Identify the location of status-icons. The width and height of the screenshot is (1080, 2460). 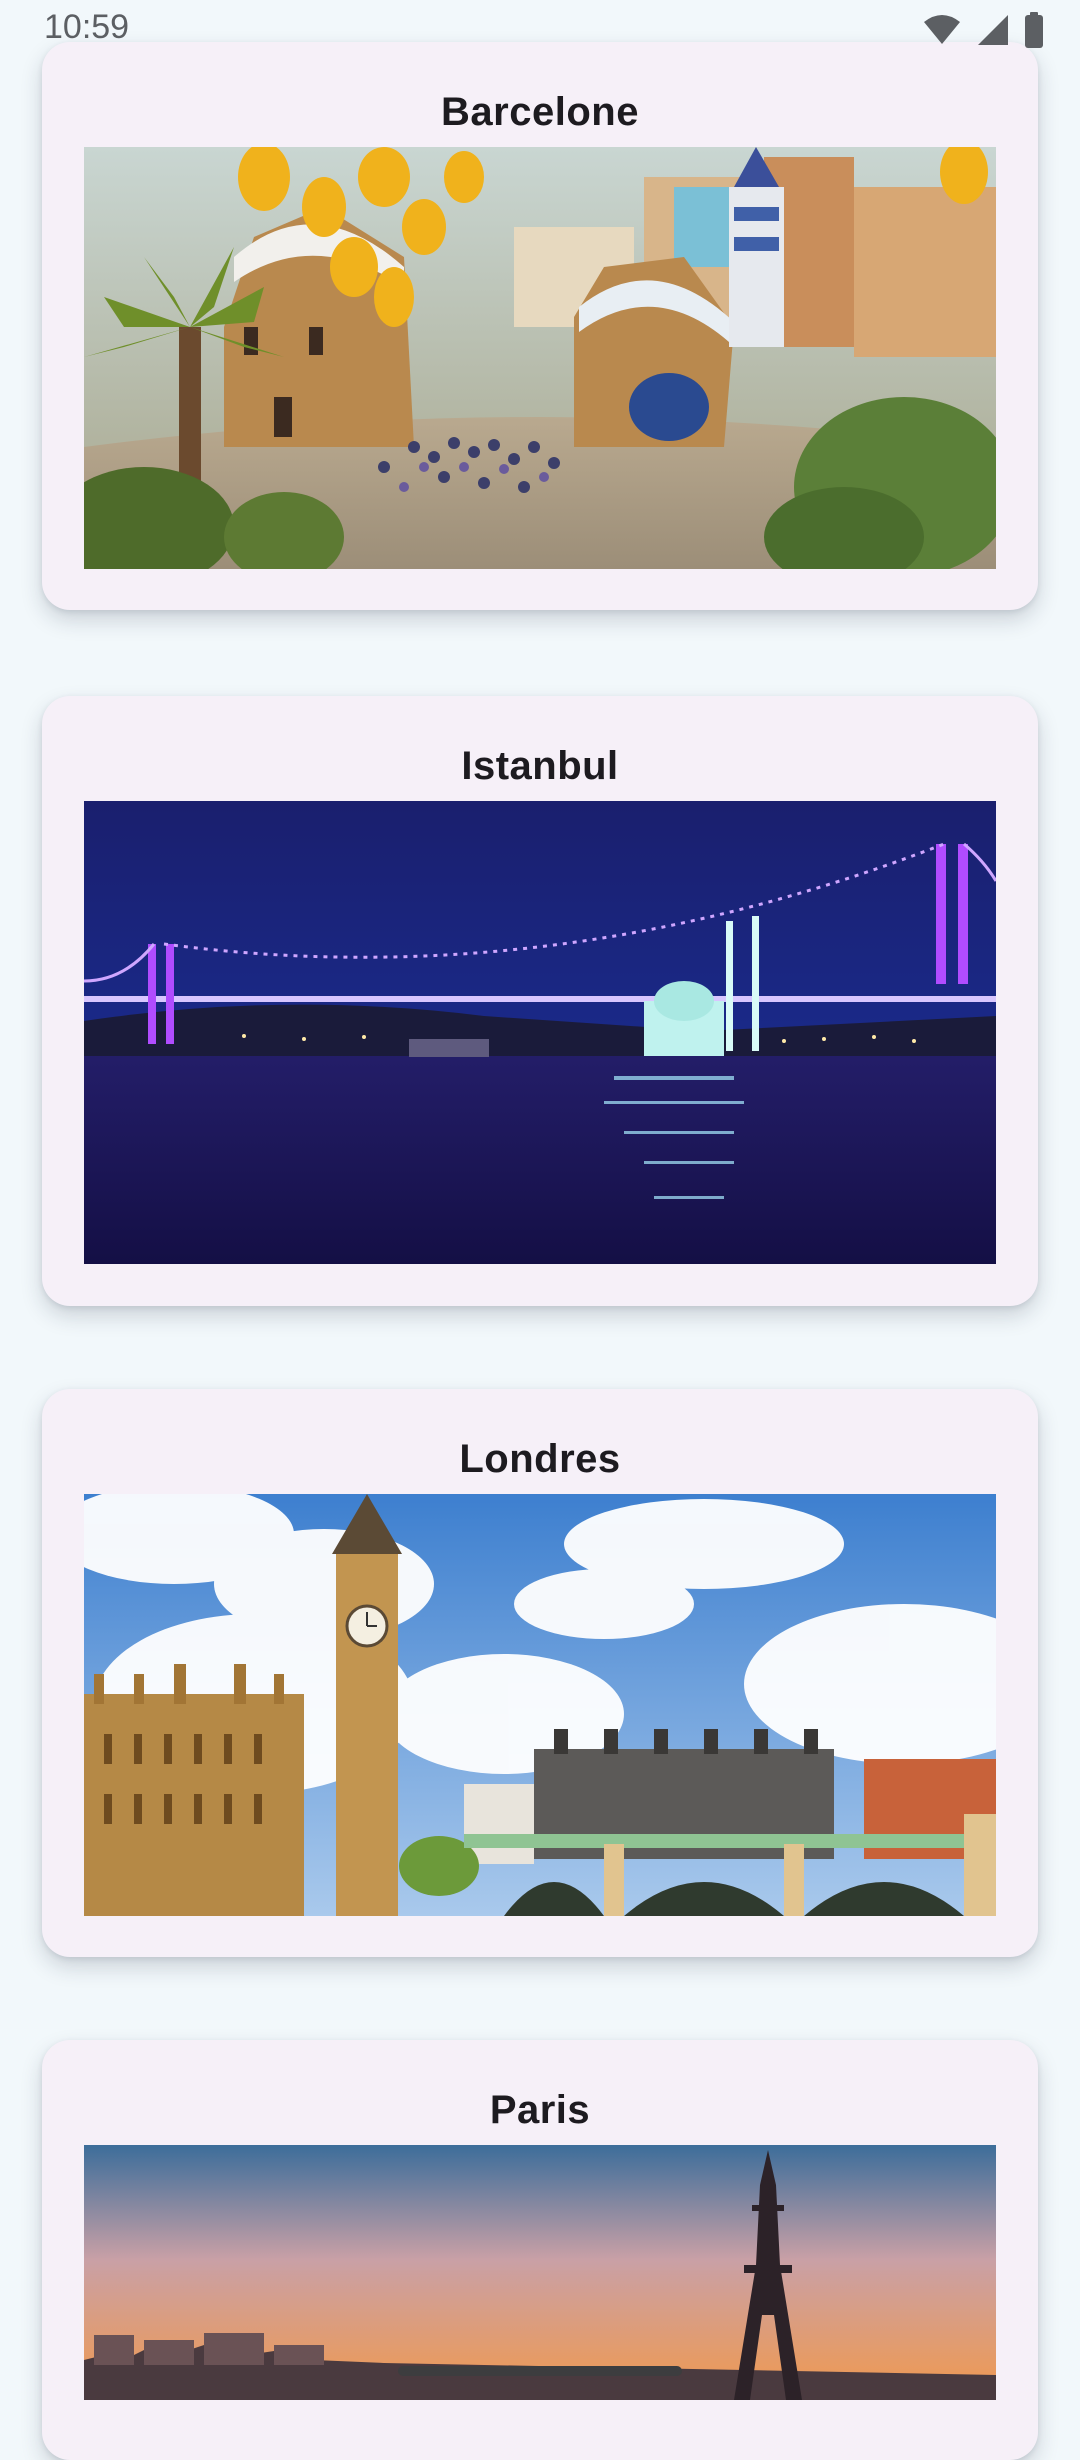
(983, 30).